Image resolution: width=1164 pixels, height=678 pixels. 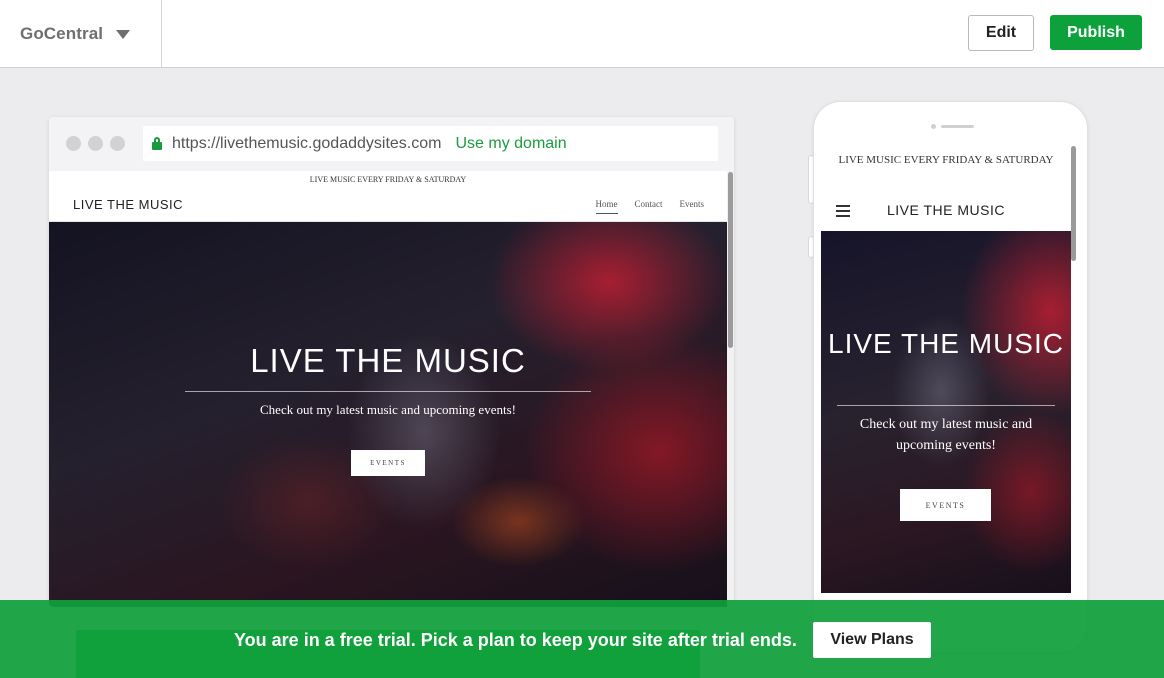 What do you see at coordinates (1073, 369) in the screenshot?
I see `mobile-scrollbar` at bounding box center [1073, 369].